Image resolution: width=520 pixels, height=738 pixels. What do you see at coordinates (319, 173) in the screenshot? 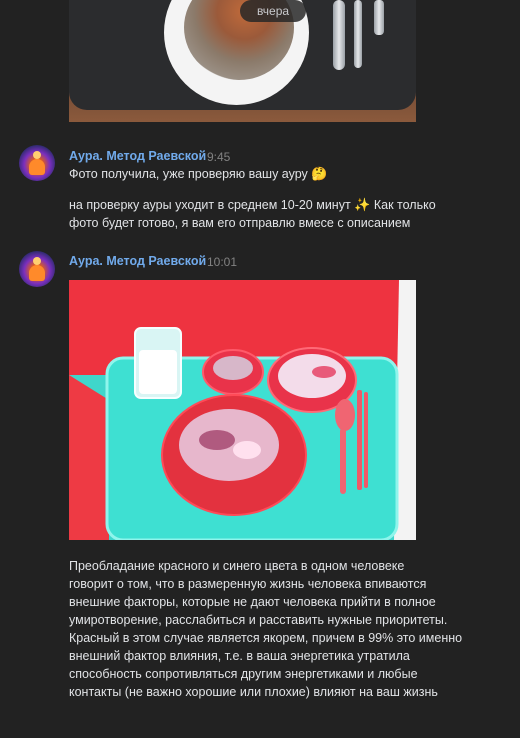
I see `thinking-face-icon: 🤔` at bounding box center [319, 173].